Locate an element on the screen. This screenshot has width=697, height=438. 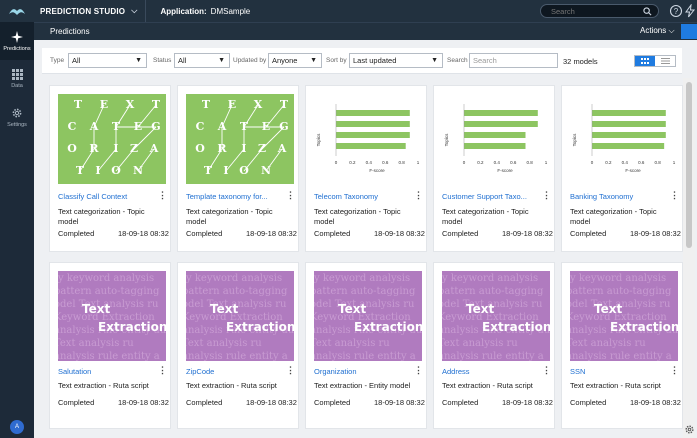
global-search-input is located at coordinates (596, 11).